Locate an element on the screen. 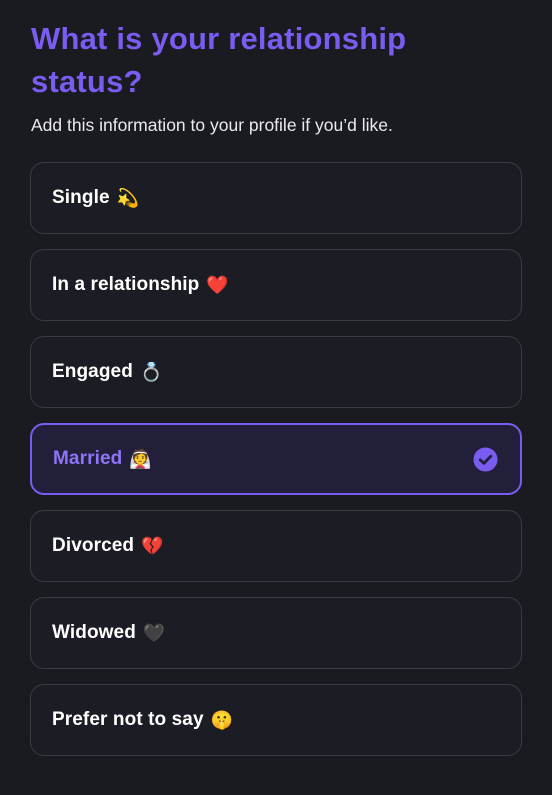 This screenshot has height=795, width=552. option-content: Prefer not to say 🤫 is located at coordinates (142, 720).